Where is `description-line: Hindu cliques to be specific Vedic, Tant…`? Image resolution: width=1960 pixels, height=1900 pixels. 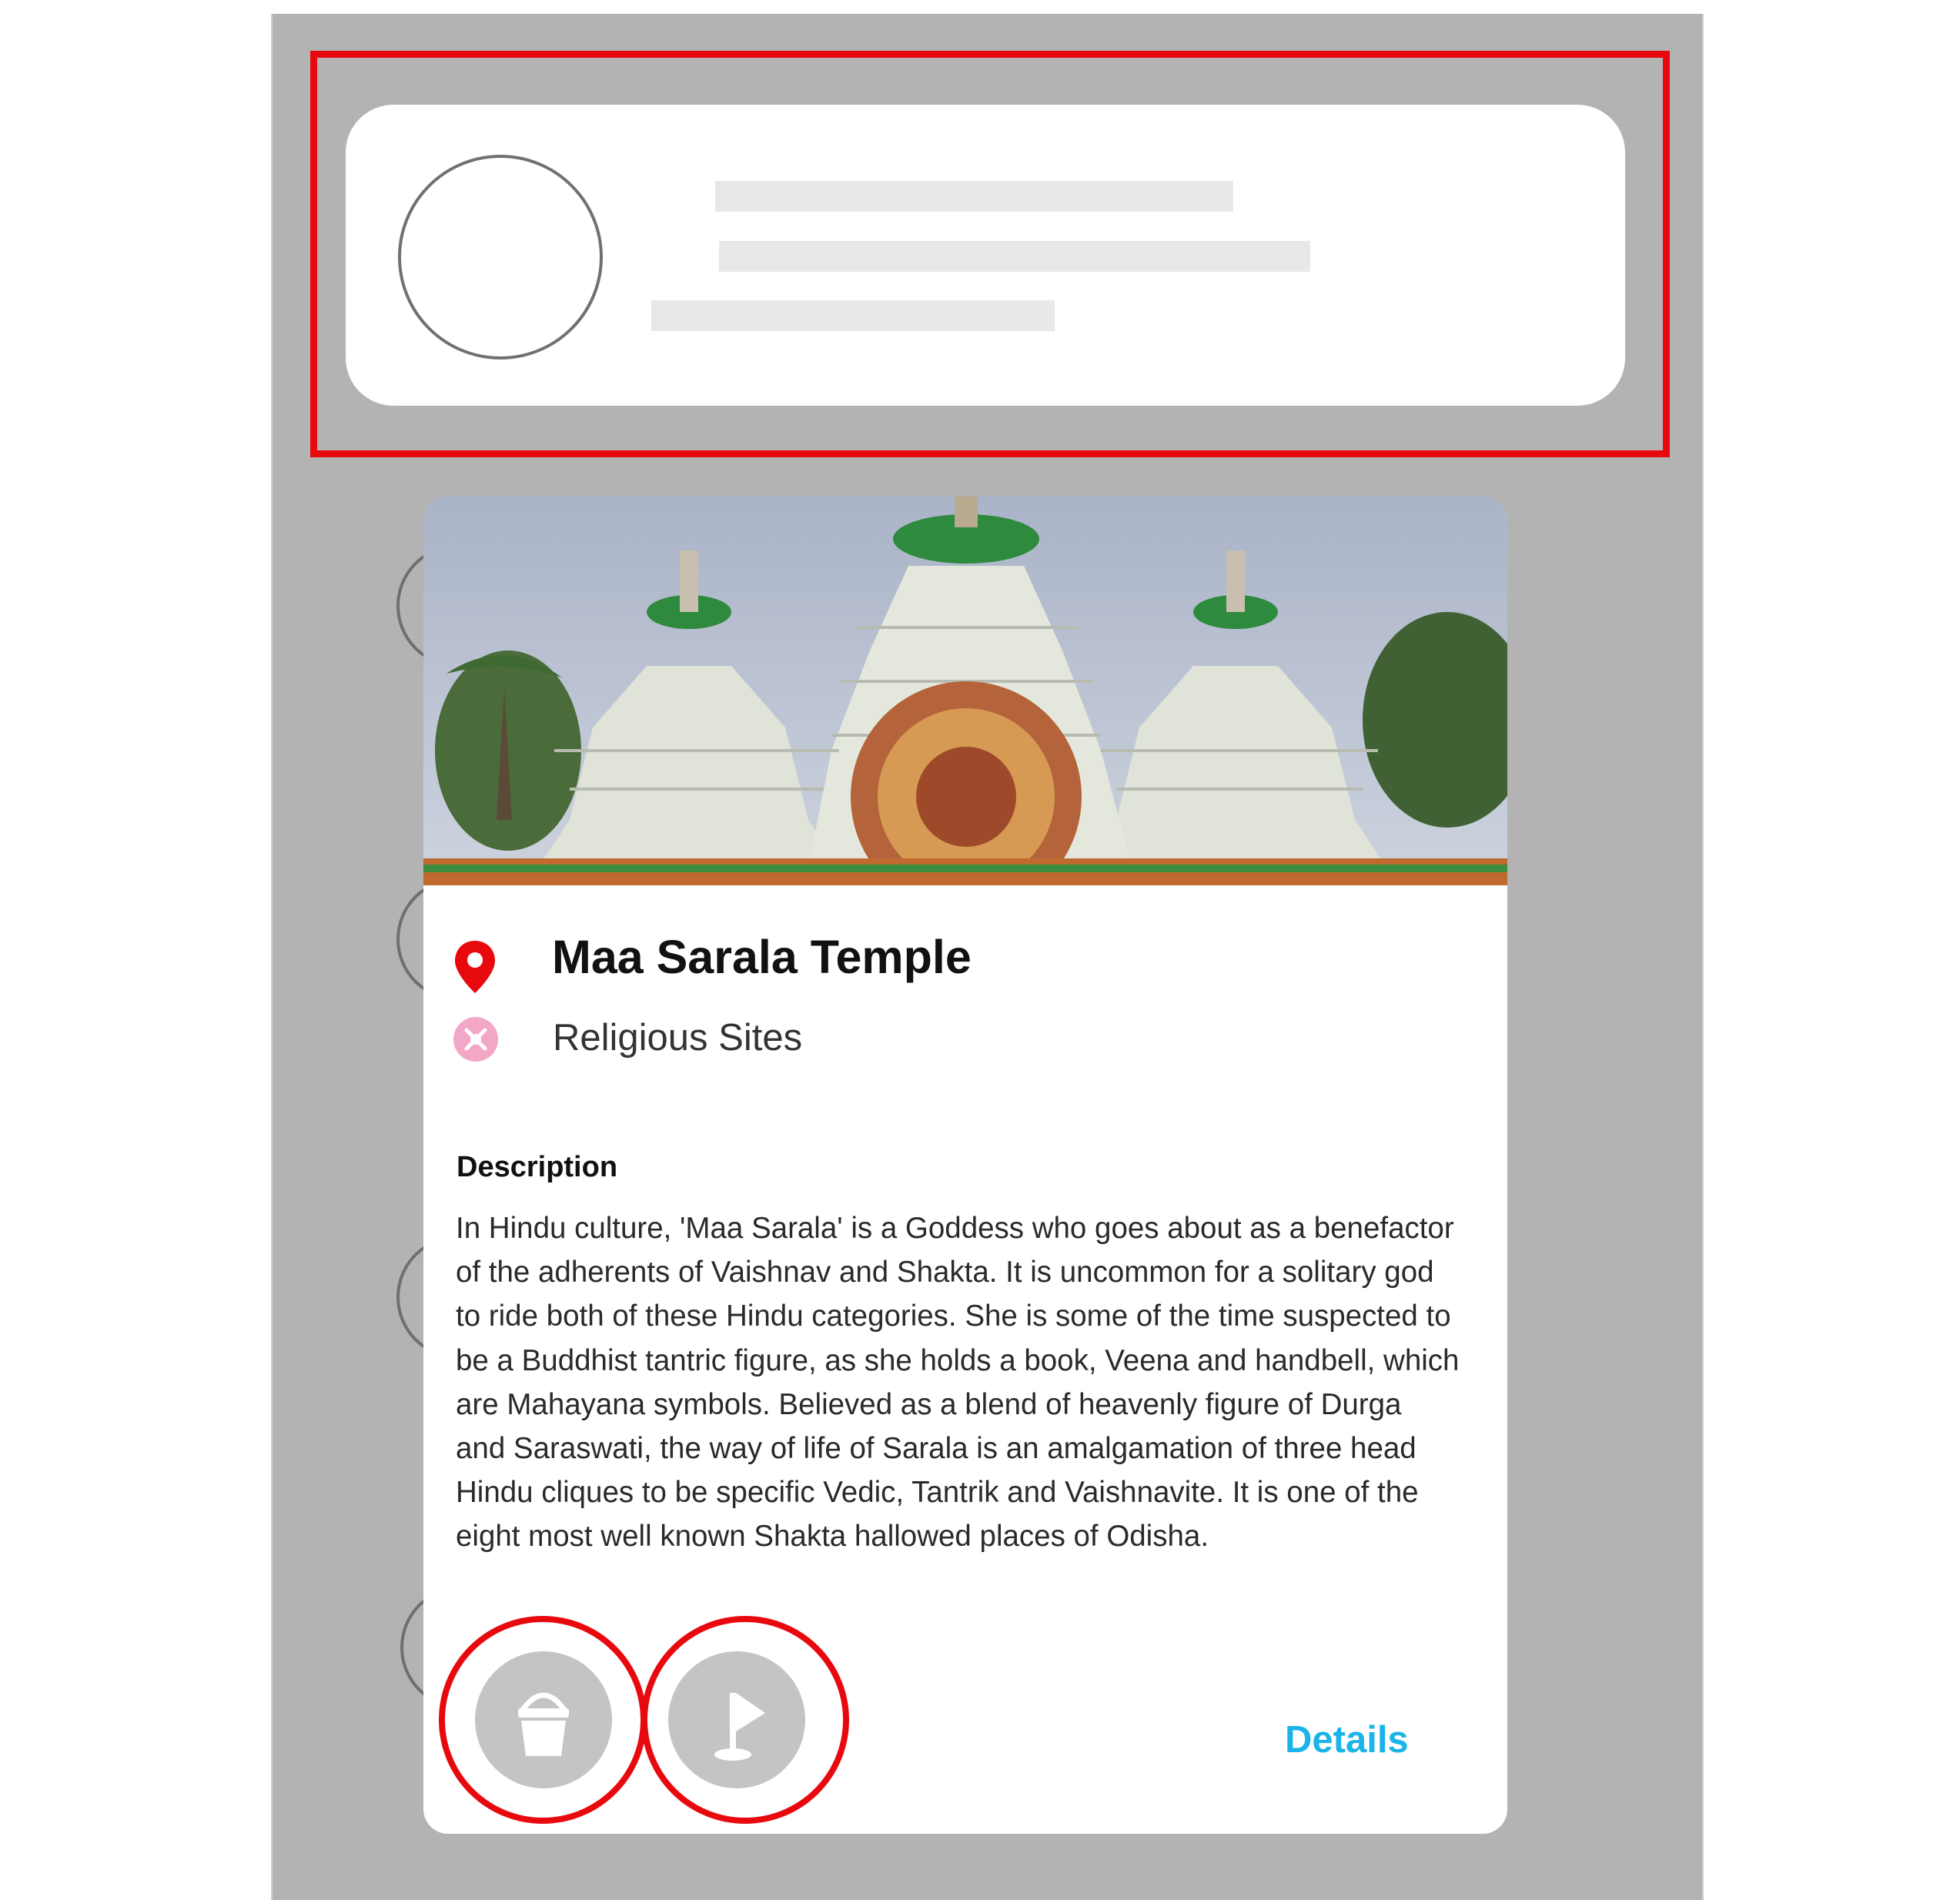 description-line: Hindu cliques to be specific Vedic, Tant… is located at coordinates (938, 1493).